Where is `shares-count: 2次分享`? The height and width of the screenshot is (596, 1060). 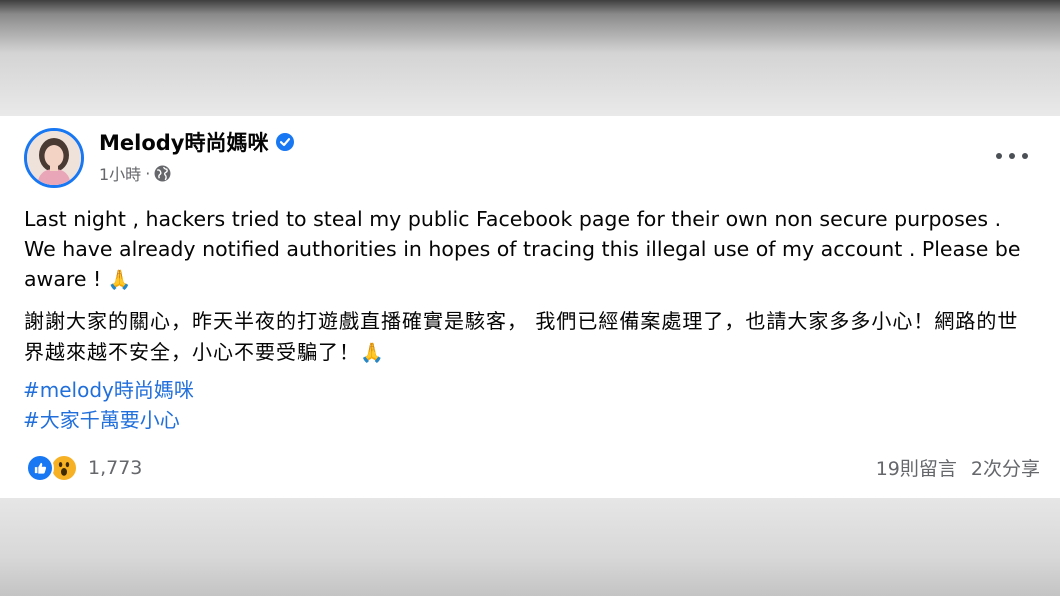
shares-count: 2次分享 is located at coordinates (1005, 467).